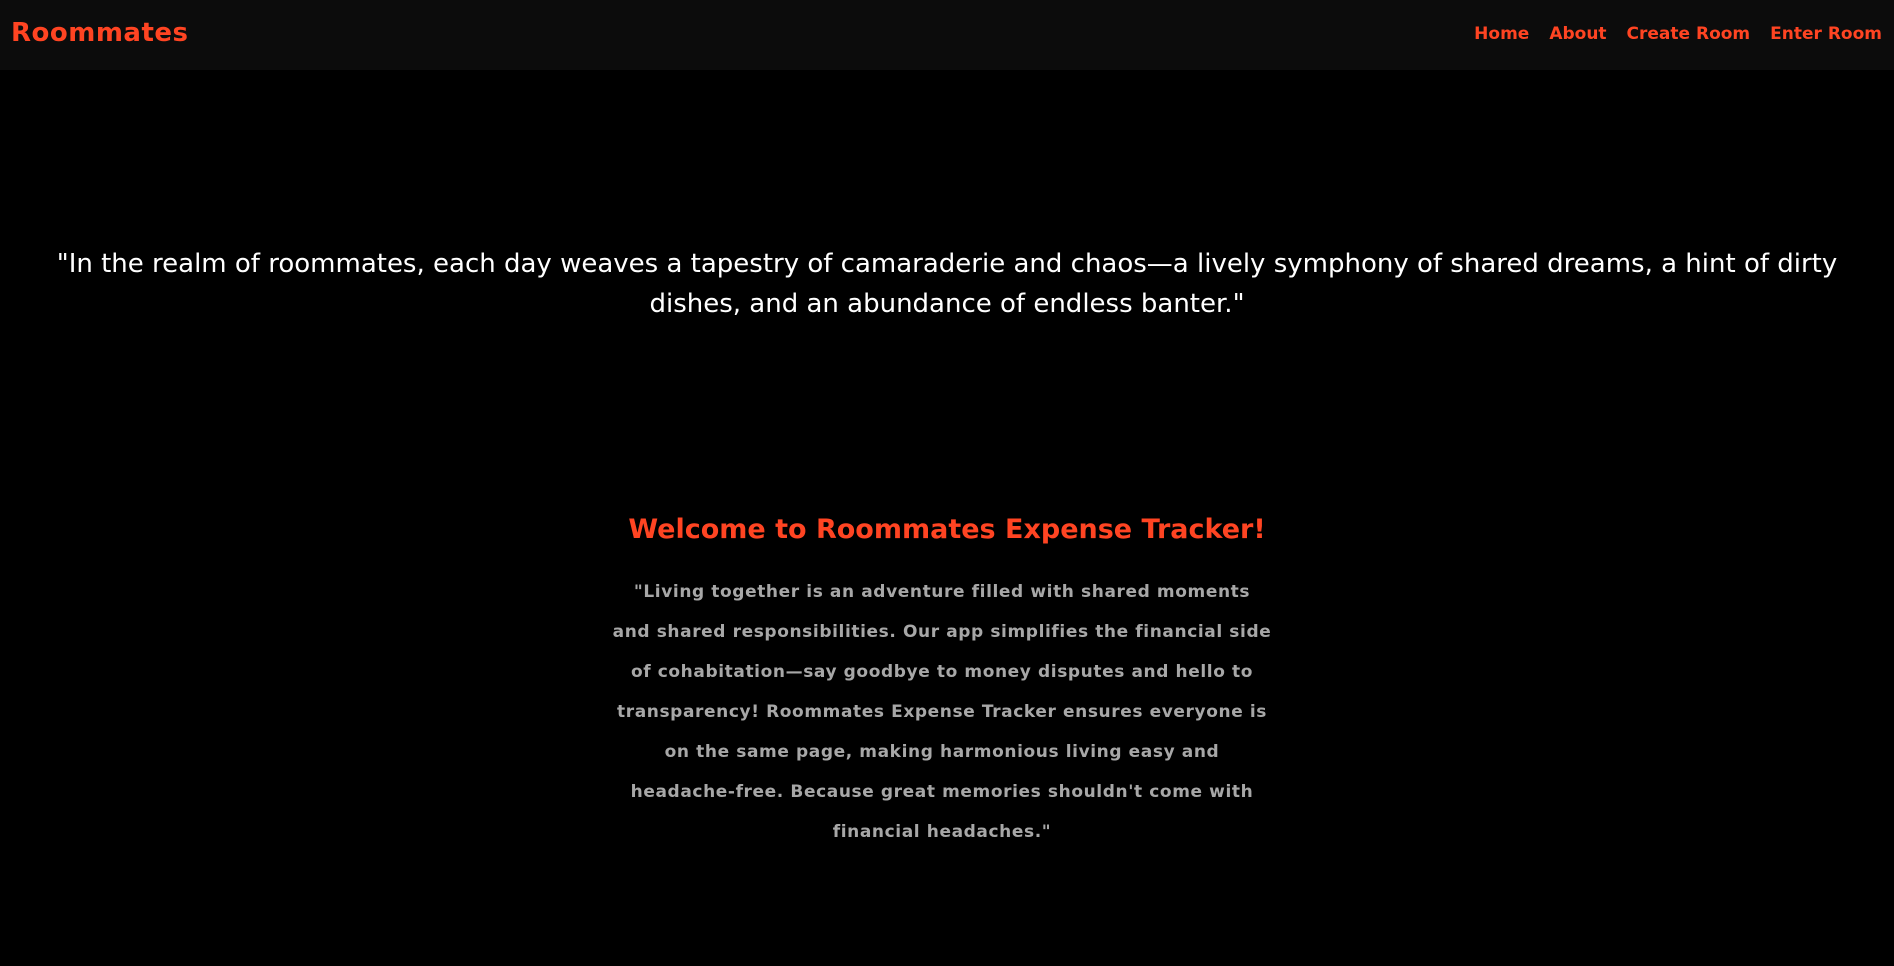 The image size is (1894, 966). I want to click on nav-link-create-room: Create Room, so click(1689, 34).